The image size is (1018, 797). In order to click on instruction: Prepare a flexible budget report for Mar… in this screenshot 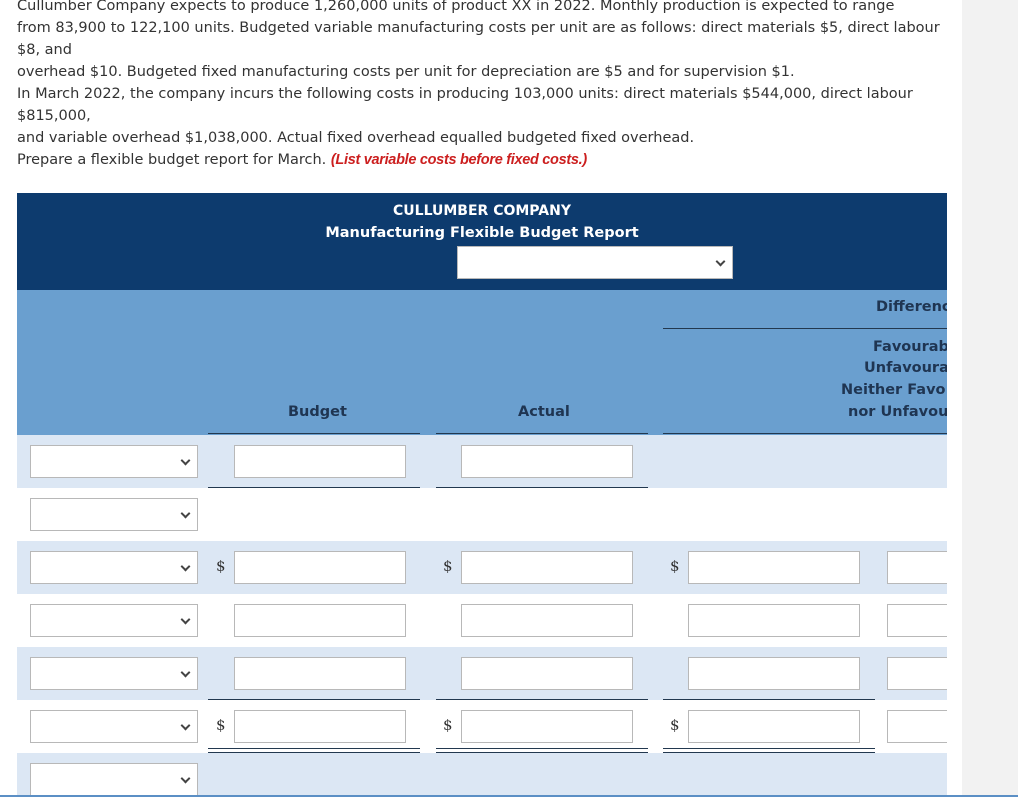, I will do `click(172, 160)`.